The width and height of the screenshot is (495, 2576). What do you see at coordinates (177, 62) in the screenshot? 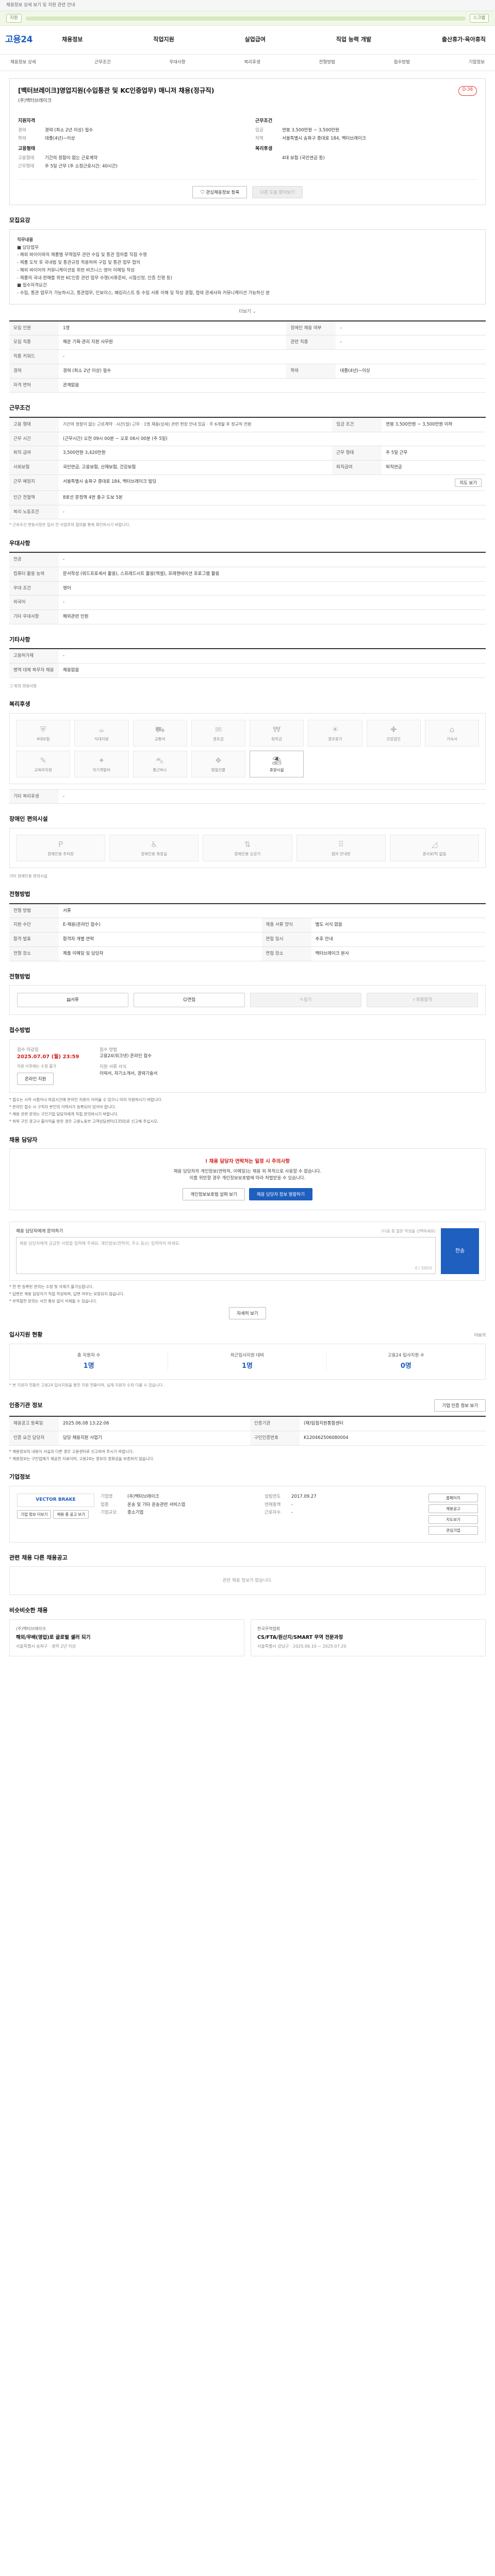
I see `tab-prefer: 우대사항` at bounding box center [177, 62].